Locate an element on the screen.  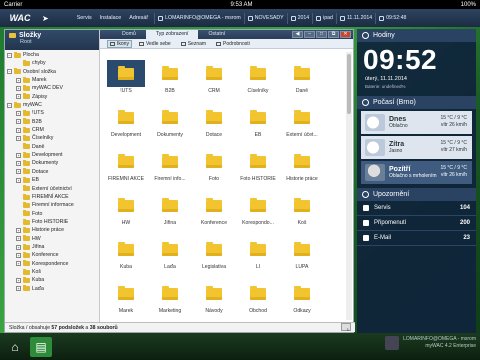
folder-item: Marketing is located at coordinates (170, 297).